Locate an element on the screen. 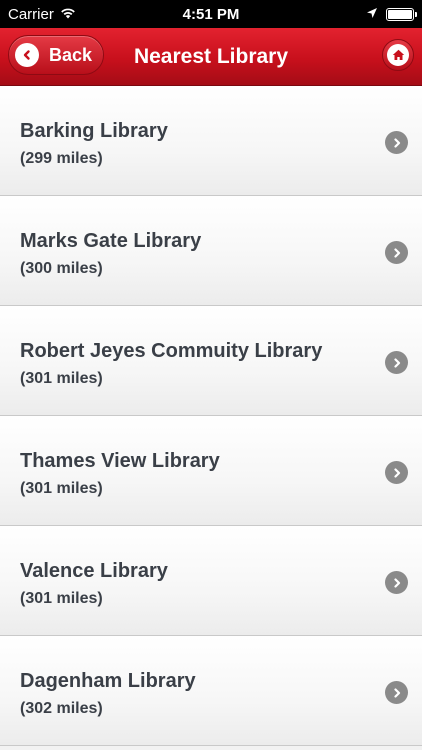  library-name: Marks Gate Library is located at coordinates (111, 241).